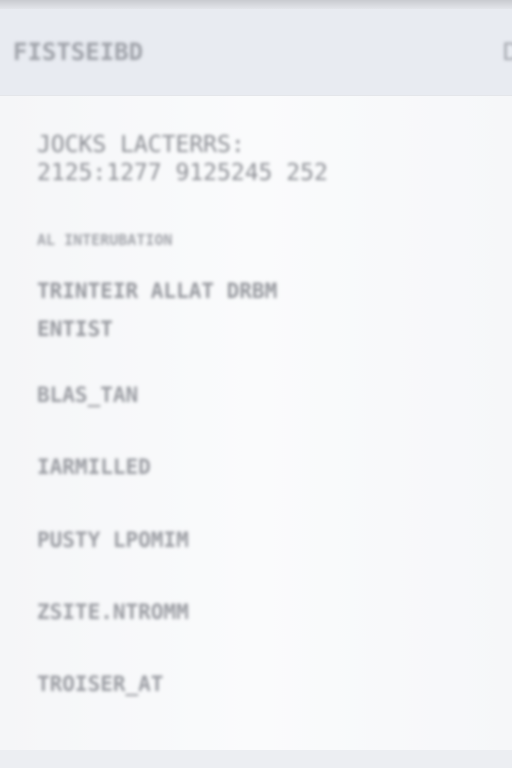  What do you see at coordinates (78, 52) in the screenshot?
I see `page-title: FISTSEIBD` at bounding box center [78, 52].